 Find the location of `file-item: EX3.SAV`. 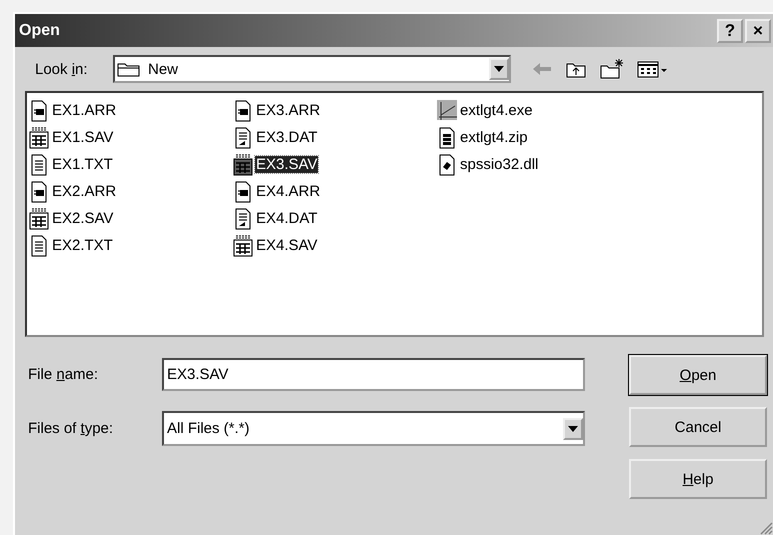

file-item: EX3.SAV is located at coordinates (335, 164).